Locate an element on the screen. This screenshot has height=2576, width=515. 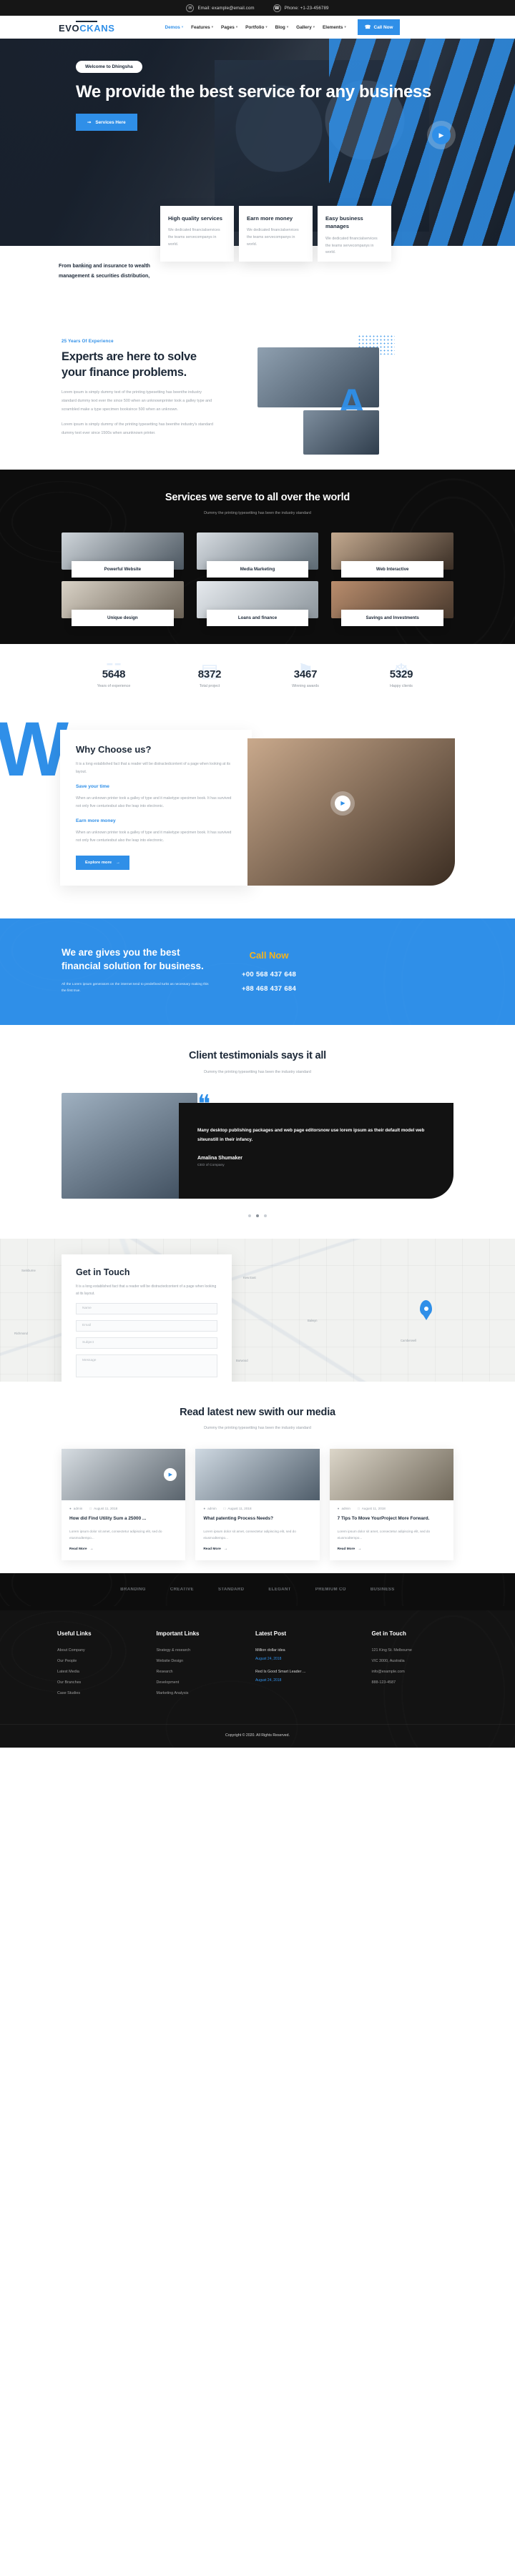
service-label: Powerful Website is located at coordinates (123, 569).